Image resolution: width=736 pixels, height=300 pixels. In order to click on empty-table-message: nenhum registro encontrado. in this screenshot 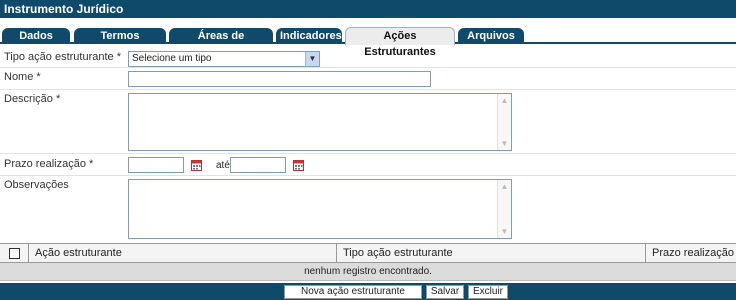, I will do `click(368, 272)`.